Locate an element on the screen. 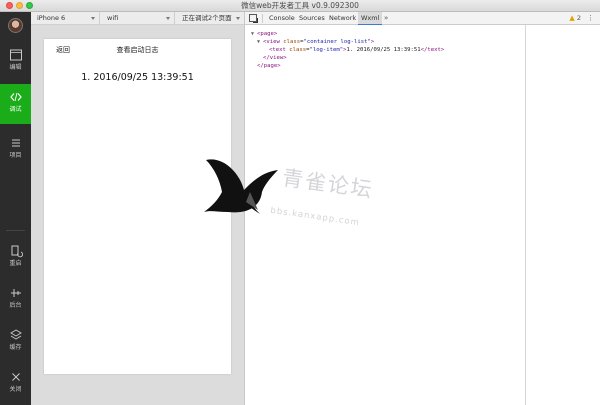 The height and width of the screenshot is (405, 600). device-select: iPhone 6 is located at coordinates (65, 18).